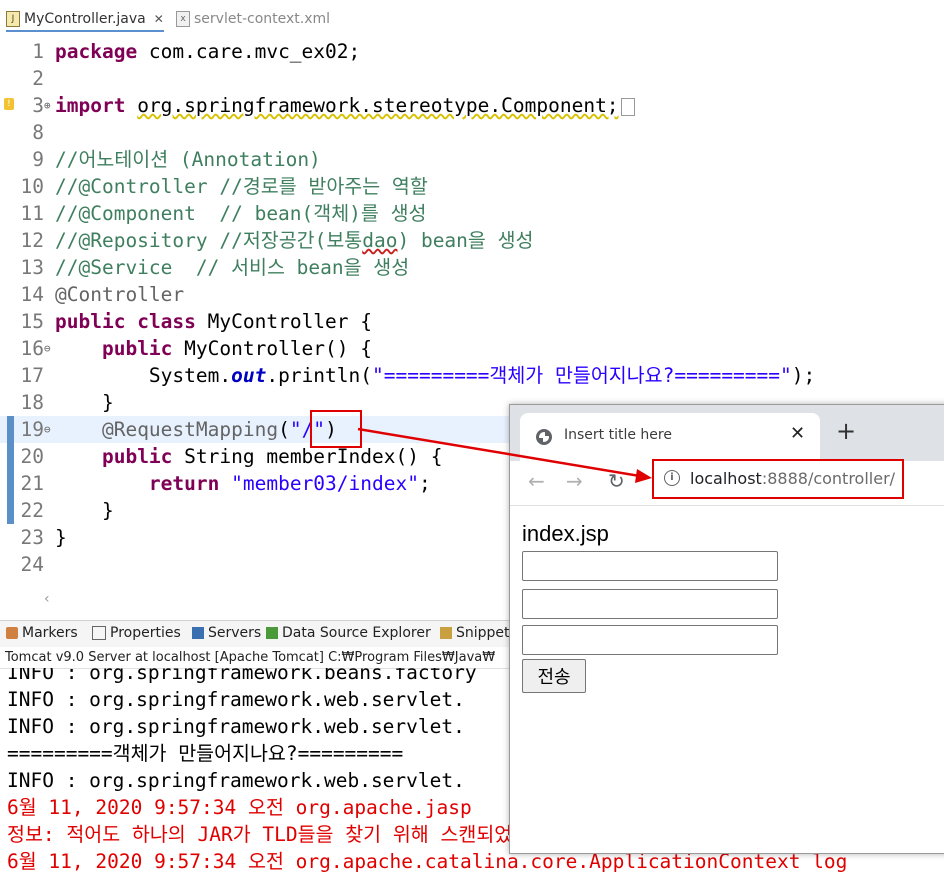 The image size is (944, 881). Describe the element at coordinates (235, 633) in the screenshot. I see `tab-label: Servers` at that location.